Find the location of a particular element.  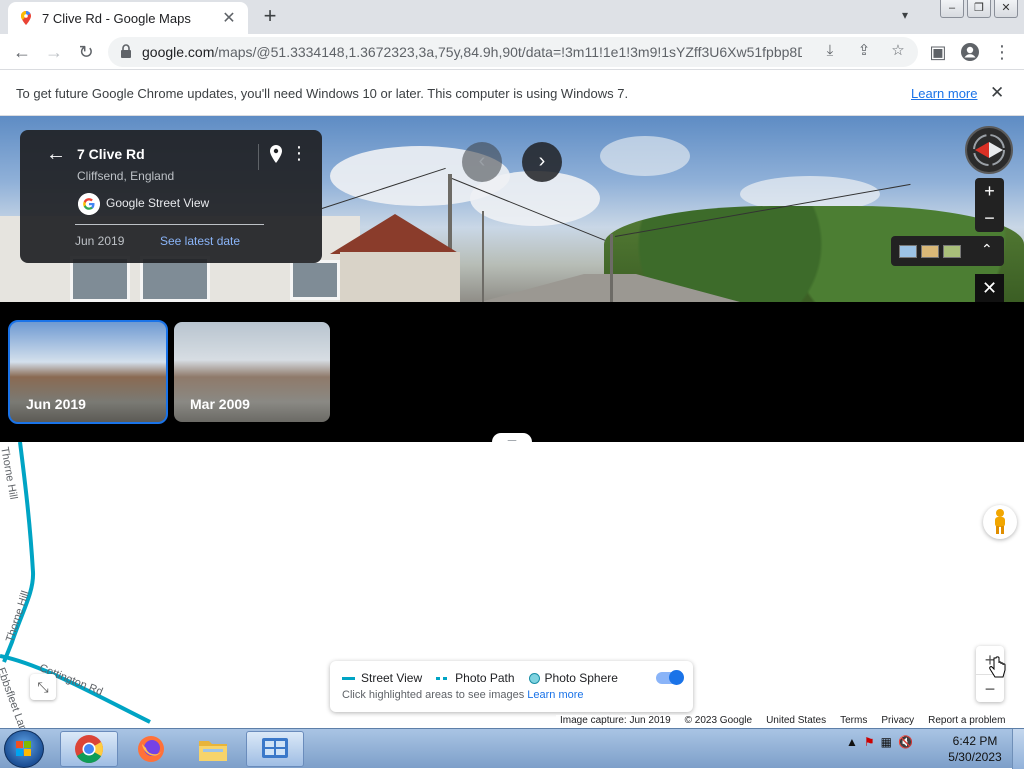

window-controls: – ❐ ✕ is located at coordinates (977, 9).